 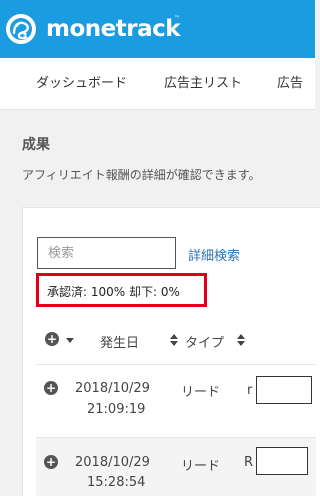 What do you see at coordinates (157, 84) in the screenshot?
I see `main-nav: ダッシュボード 広告主リスト 広告` at bounding box center [157, 84].